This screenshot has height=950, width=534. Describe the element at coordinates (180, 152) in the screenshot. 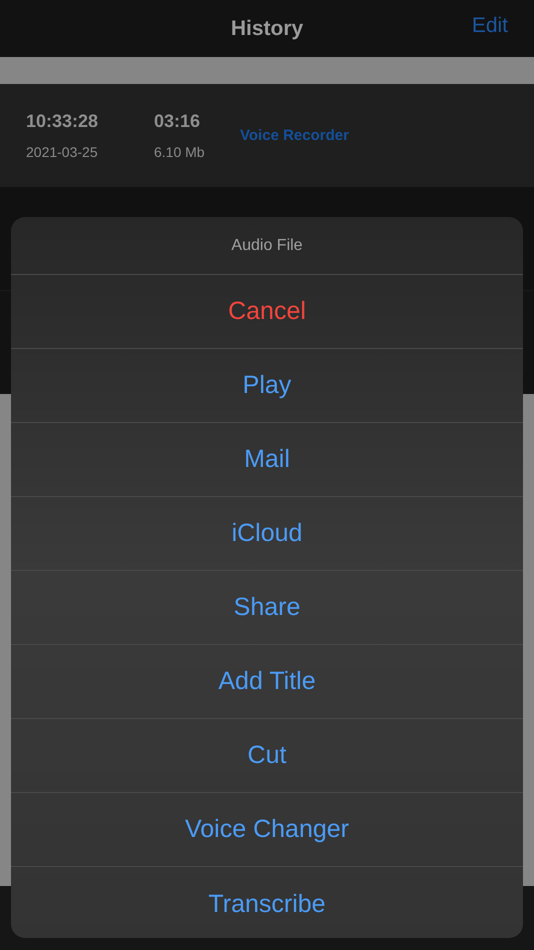

I see `file-size: 6.10 Mb` at that location.